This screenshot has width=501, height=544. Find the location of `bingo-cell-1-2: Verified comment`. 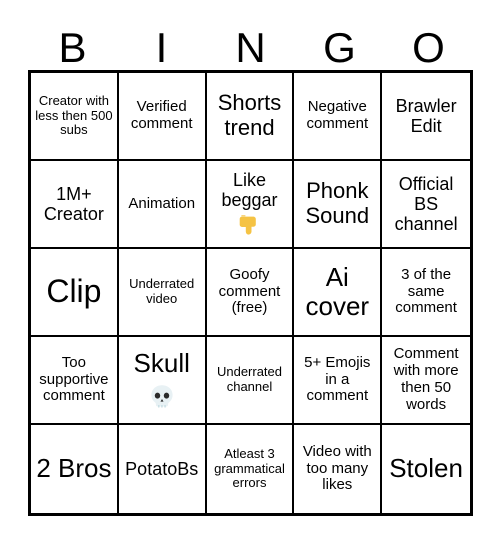

bingo-cell-1-2: Verified comment is located at coordinates (162, 117).